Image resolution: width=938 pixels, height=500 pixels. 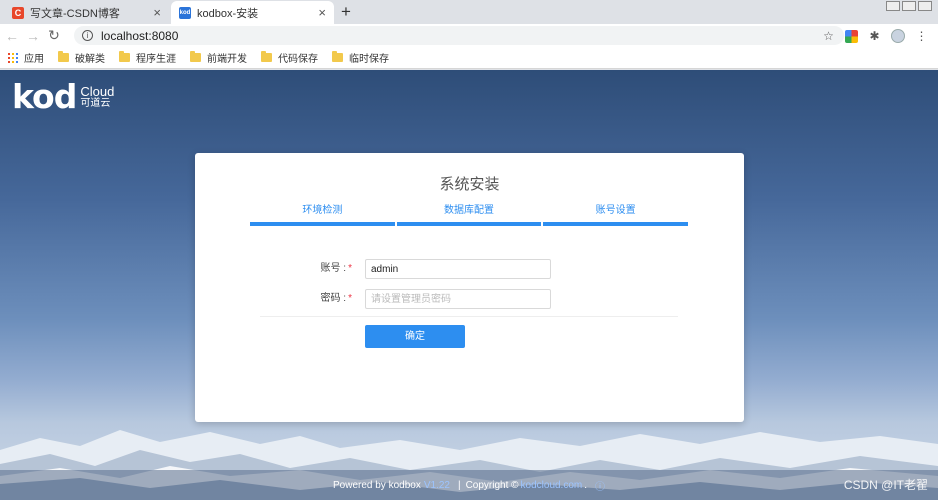 What do you see at coordinates (458, 269) in the screenshot?
I see `account-input` at bounding box center [458, 269].